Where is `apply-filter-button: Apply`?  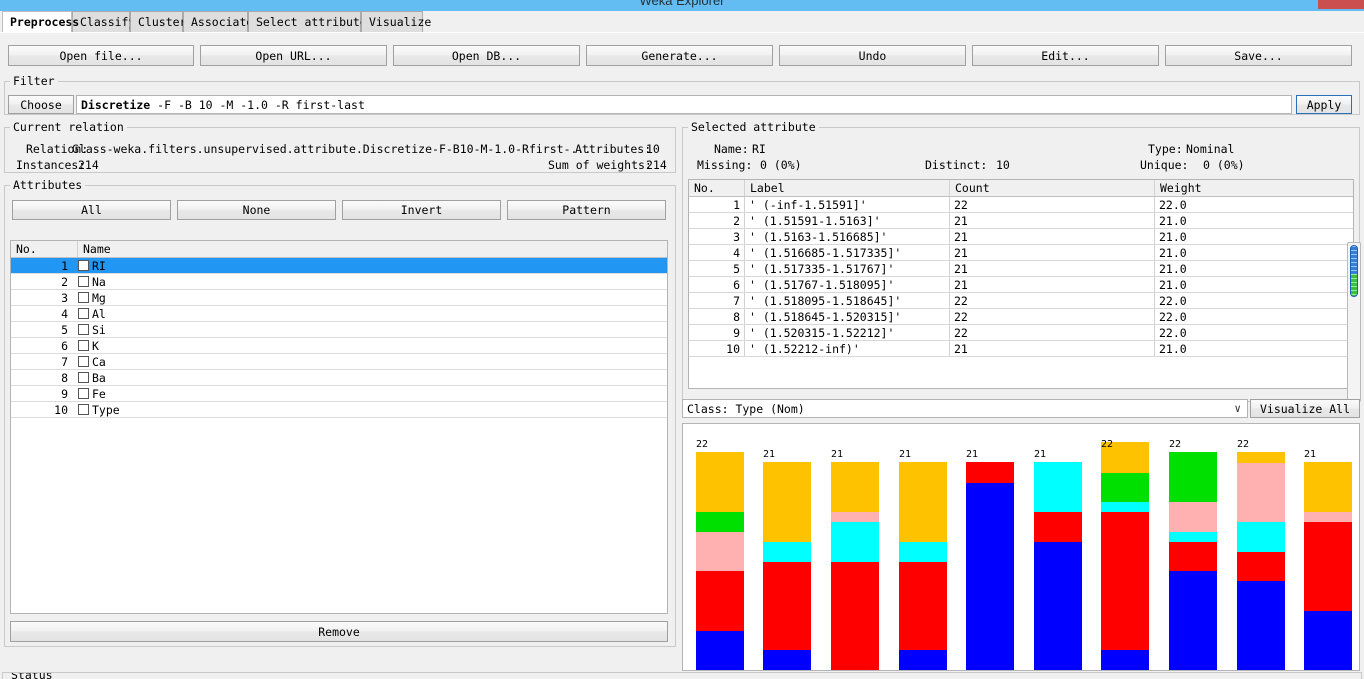 apply-filter-button: Apply is located at coordinates (1324, 104).